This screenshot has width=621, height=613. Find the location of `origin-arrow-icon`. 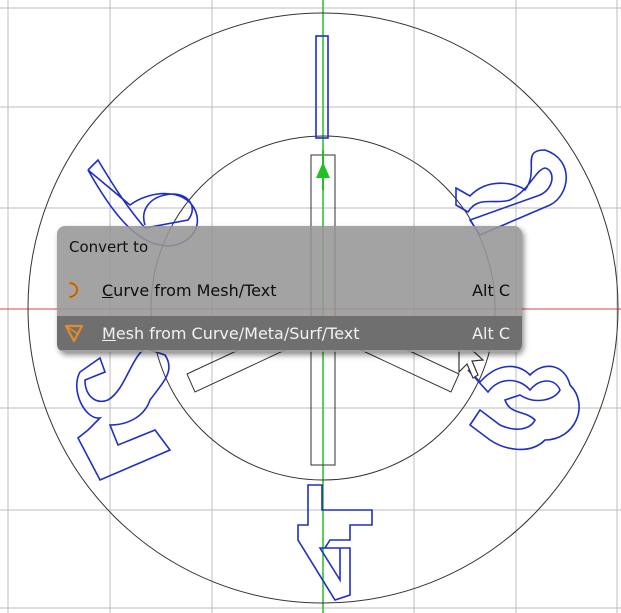

origin-arrow-icon is located at coordinates (323, 170).